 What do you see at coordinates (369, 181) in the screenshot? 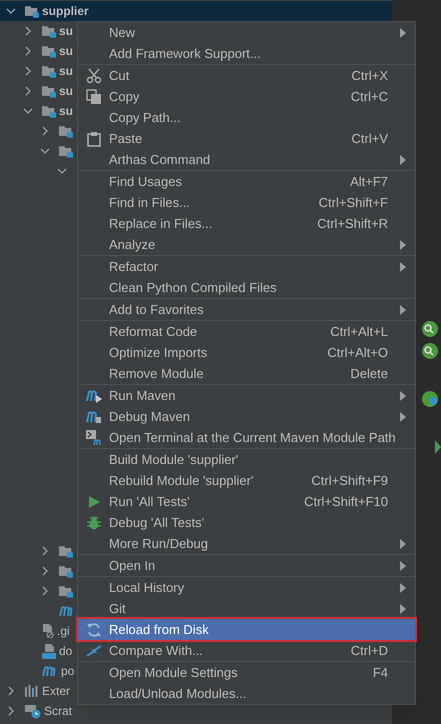
I see `shortcut-label: Alt+F7` at bounding box center [369, 181].